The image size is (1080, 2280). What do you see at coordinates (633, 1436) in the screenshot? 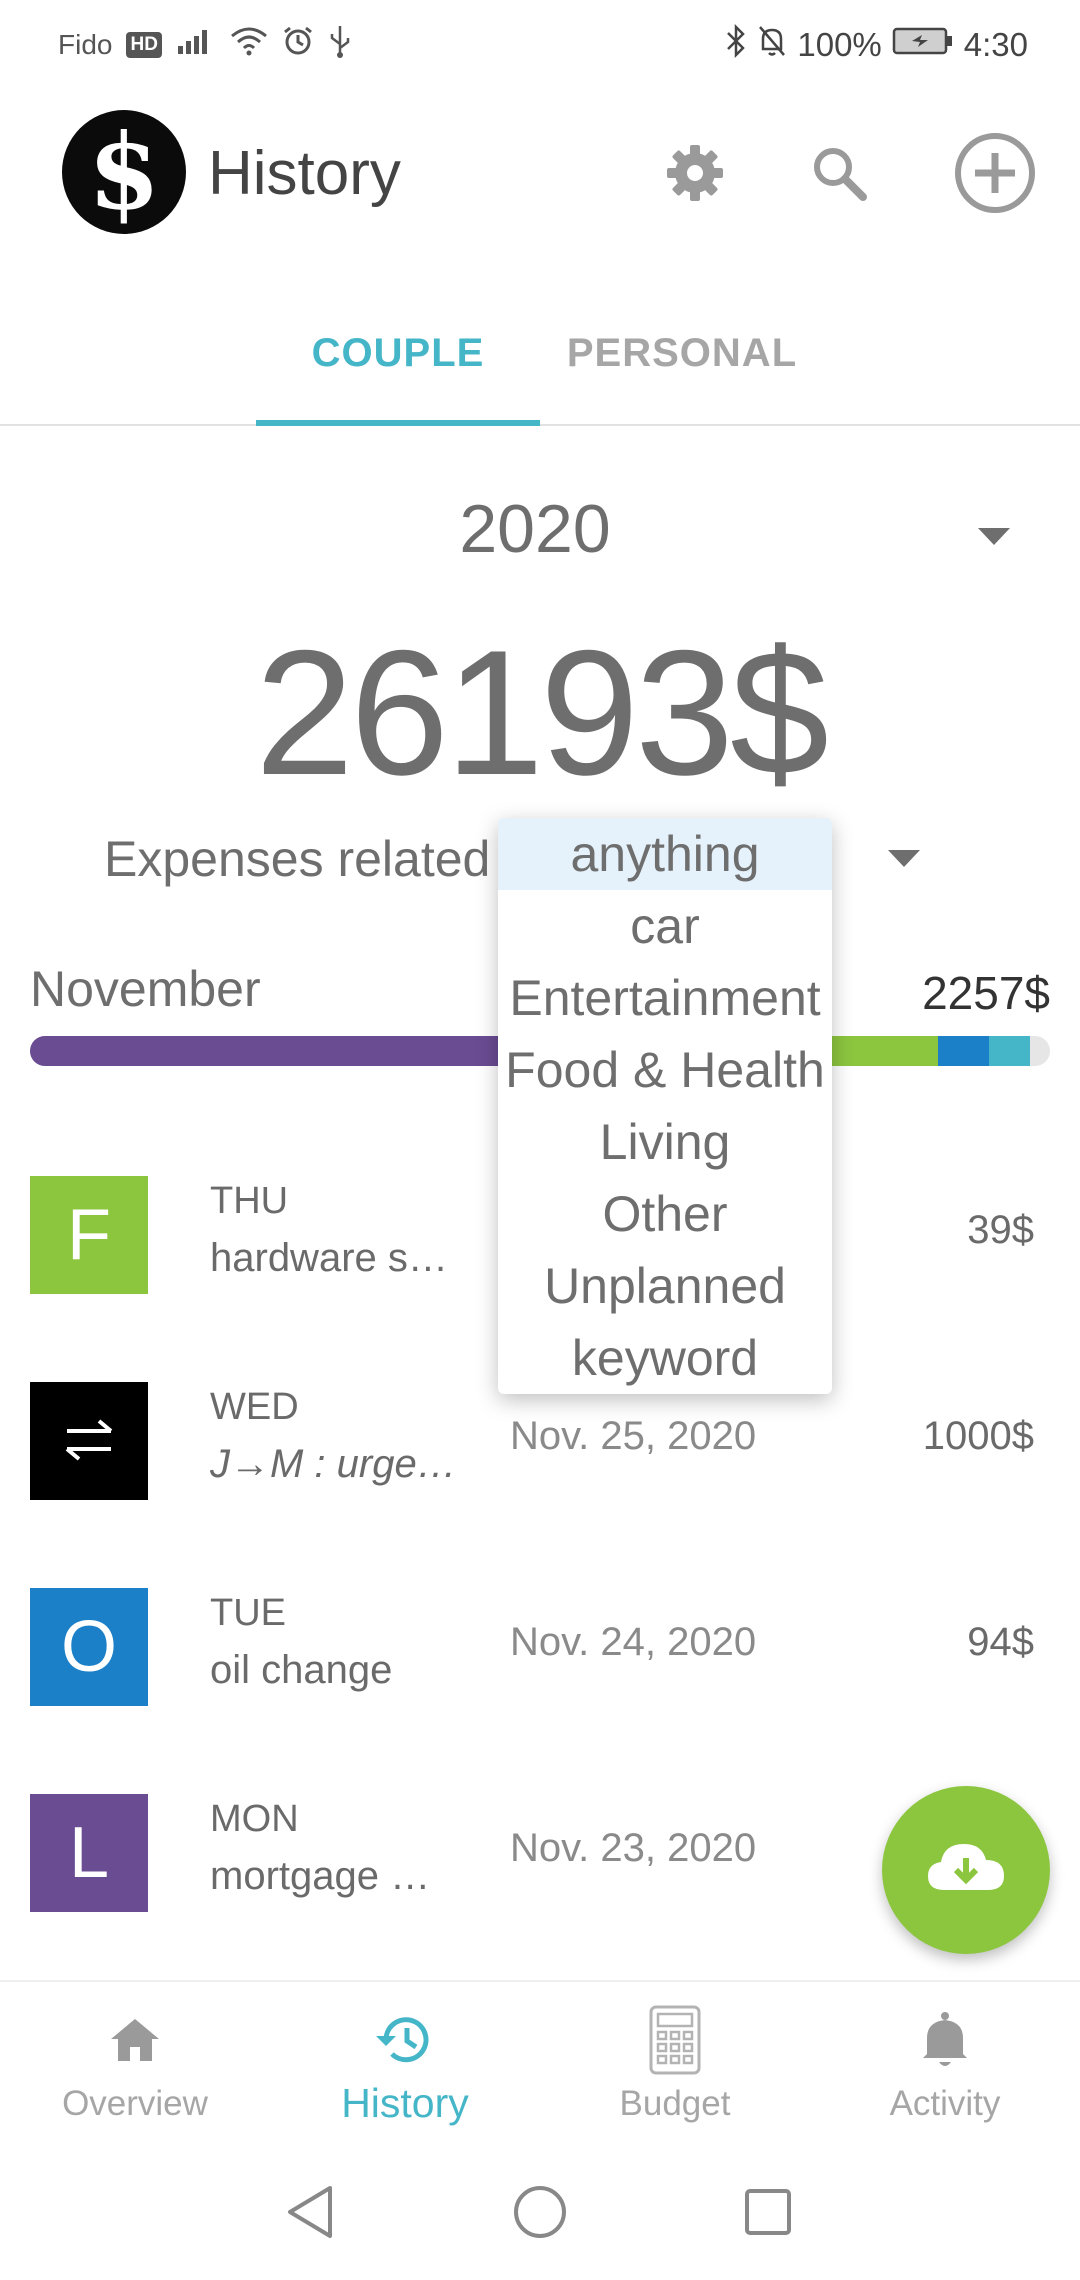
I see `transaction-date: Nov. 25, 2020` at bounding box center [633, 1436].